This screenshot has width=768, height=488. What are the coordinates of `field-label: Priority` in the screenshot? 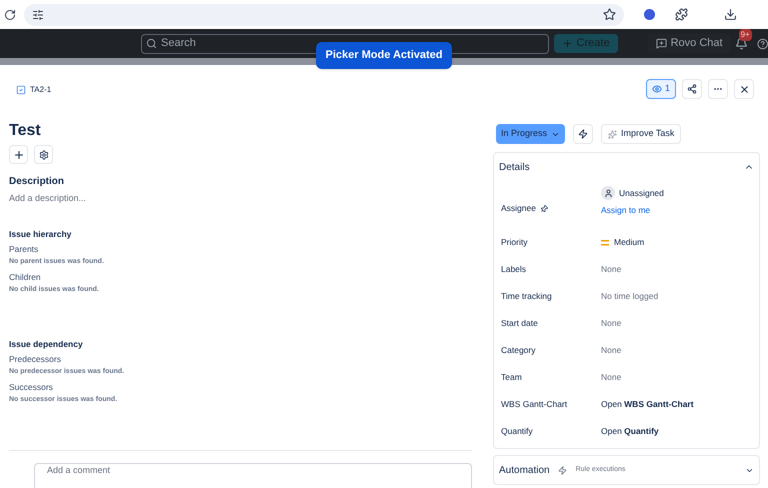 It's located at (514, 242).